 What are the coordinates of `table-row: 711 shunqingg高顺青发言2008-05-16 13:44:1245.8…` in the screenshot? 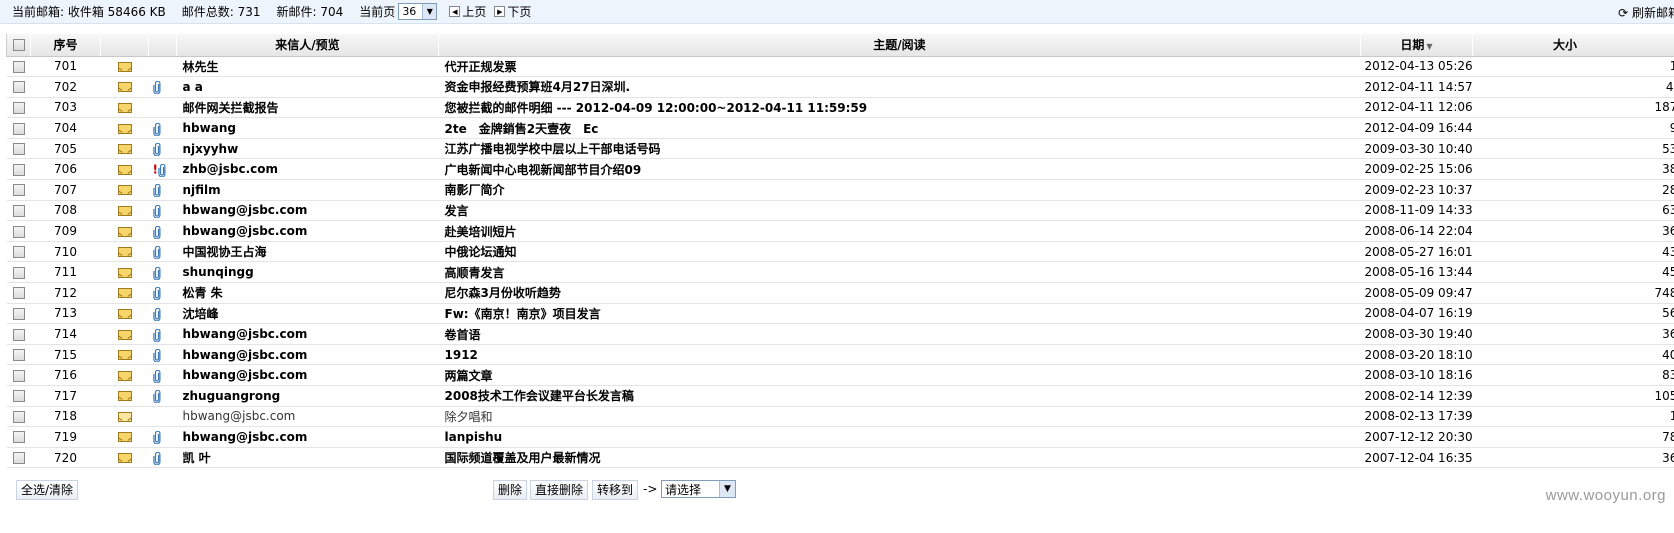 It's located at (840, 272).